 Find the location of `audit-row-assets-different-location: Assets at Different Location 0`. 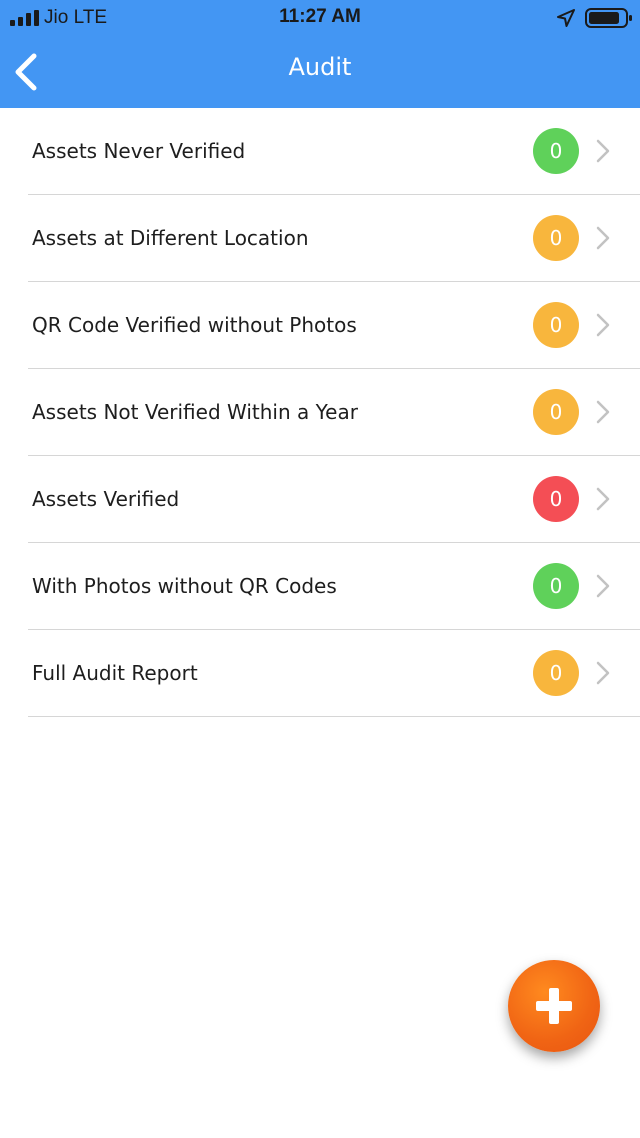

audit-row-assets-different-location: Assets at Different Location 0 is located at coordinates (334, 238).